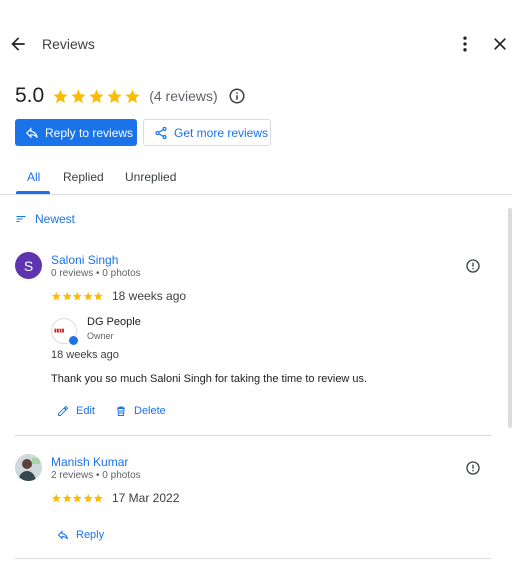 Image resolution: width=512 pixels, height=587 pixels. I want to click on review-date: 18 weeks ago, so click(149, 296).